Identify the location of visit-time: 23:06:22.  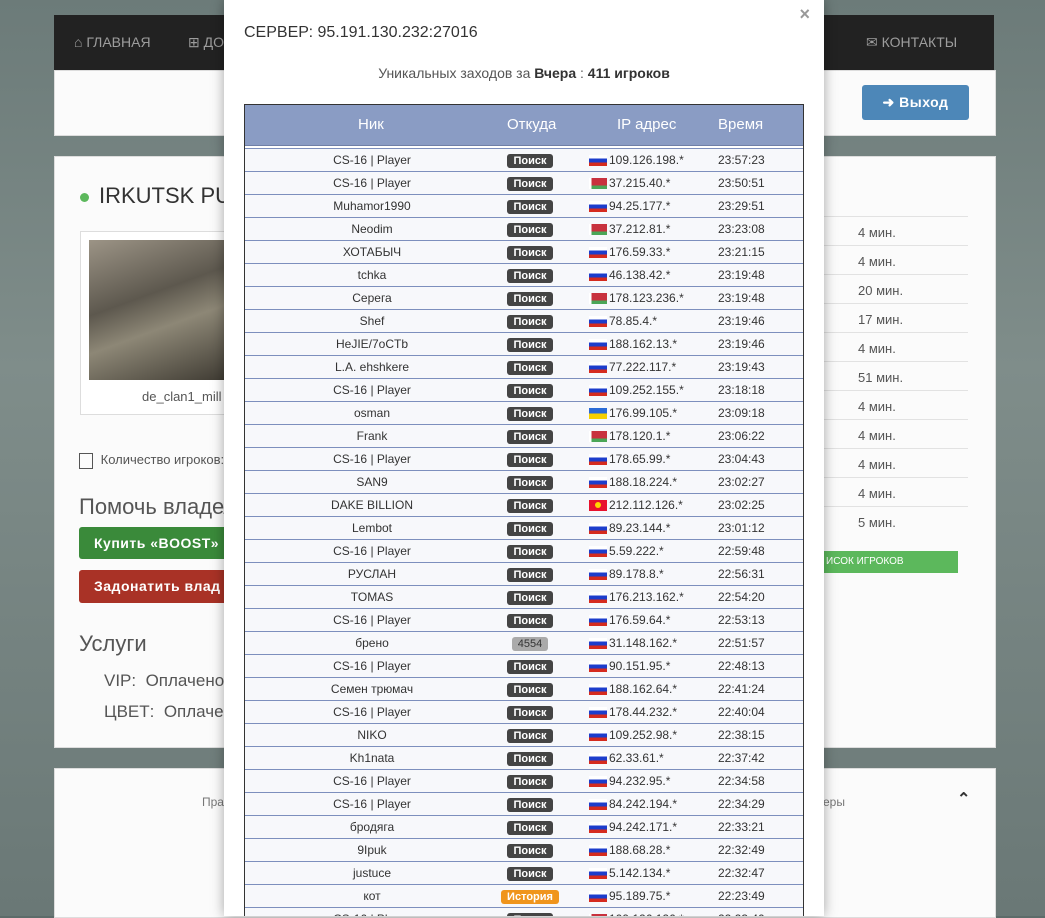
(741, 436).